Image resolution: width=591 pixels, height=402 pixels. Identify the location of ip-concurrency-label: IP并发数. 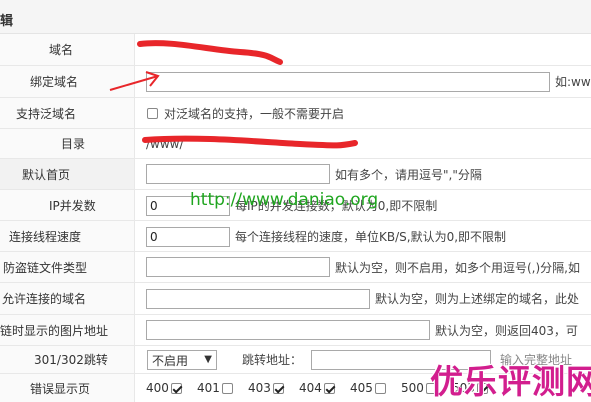
(72, 205).